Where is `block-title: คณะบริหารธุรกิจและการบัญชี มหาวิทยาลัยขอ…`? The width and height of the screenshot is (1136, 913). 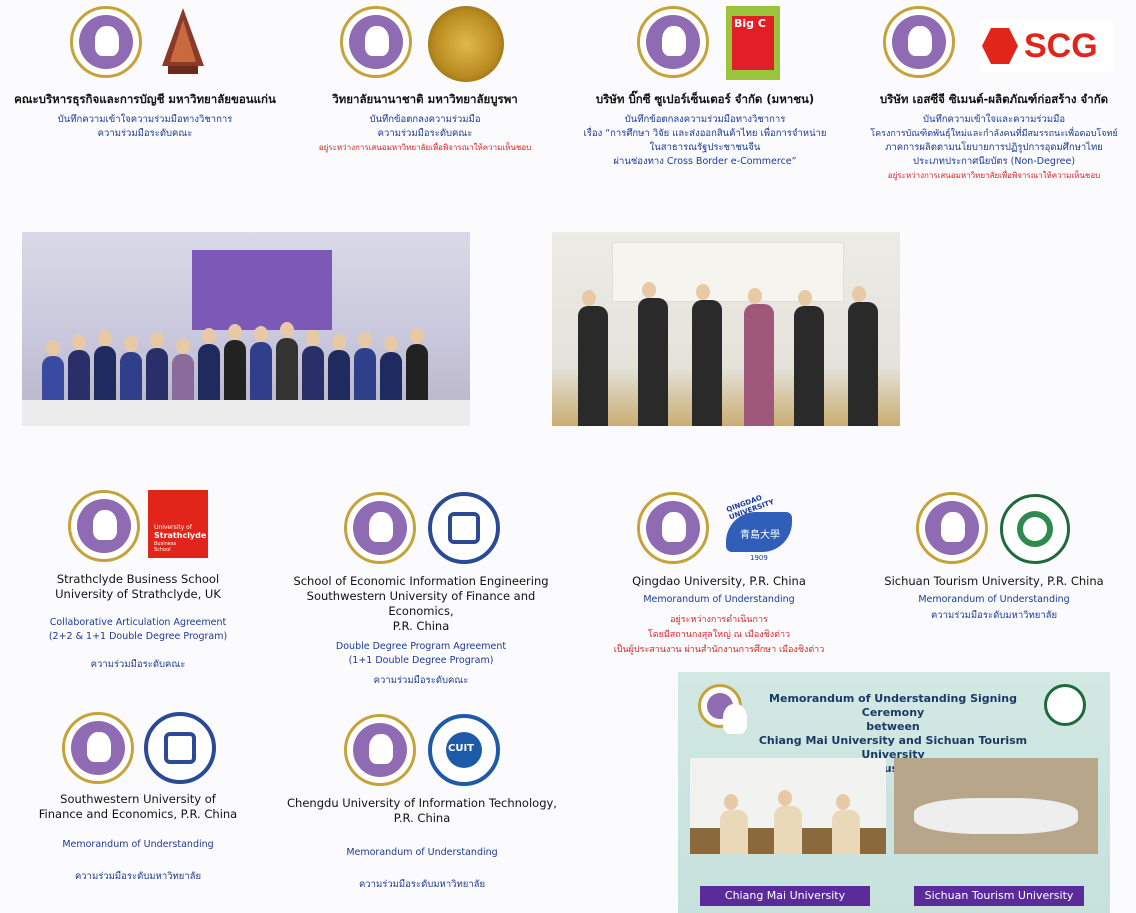 block-title: คณะบริหารธุรกิจและการบัญชี มหาวิทยาลัยขอ… is located at coordinates (145, 99).